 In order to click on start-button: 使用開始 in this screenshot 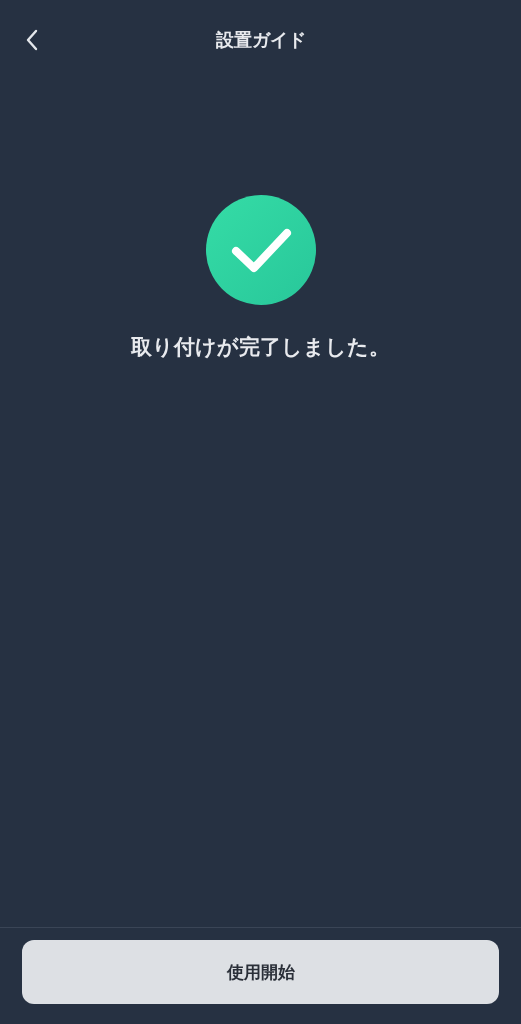, I will do `click(260, 972)`.